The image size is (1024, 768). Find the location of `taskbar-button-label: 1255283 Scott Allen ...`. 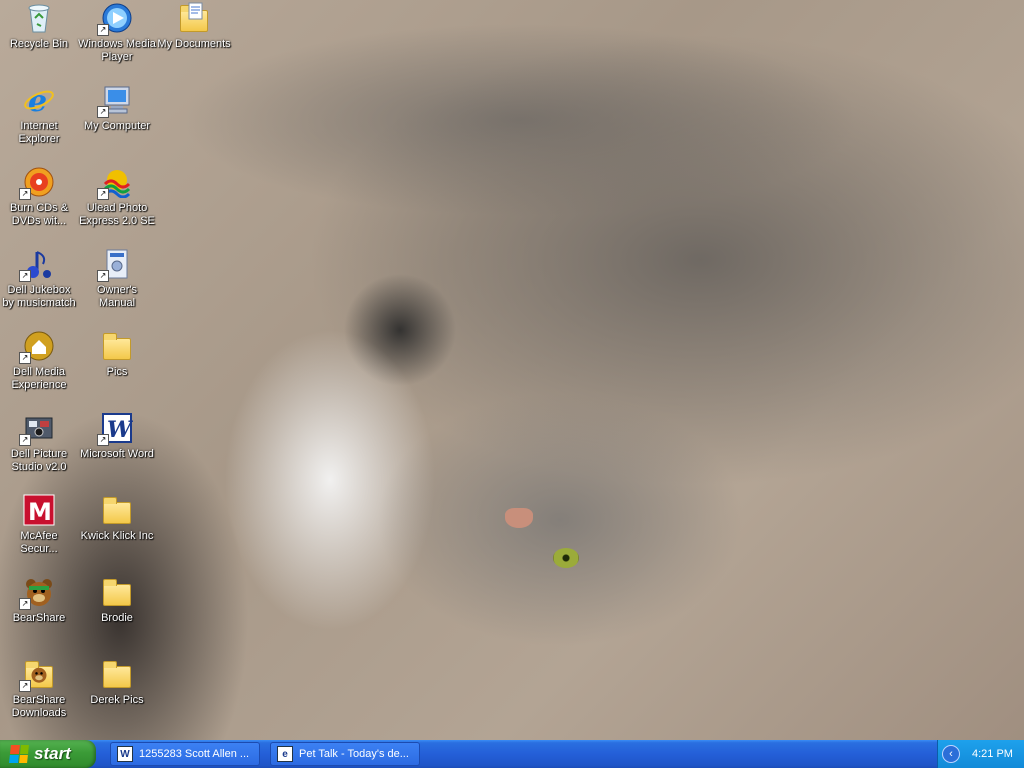

taskbar-button-label: 1255283 Scott Allen ... is located at coordinates (194, 754).